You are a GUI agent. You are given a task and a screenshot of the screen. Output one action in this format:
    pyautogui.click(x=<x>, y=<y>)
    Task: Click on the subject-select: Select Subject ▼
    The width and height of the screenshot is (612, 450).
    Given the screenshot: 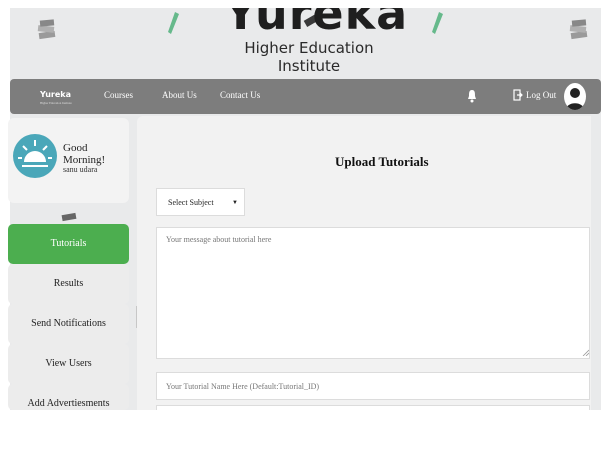 What is the action you would take?
    pyautogui.click(x=200, y=202)
    